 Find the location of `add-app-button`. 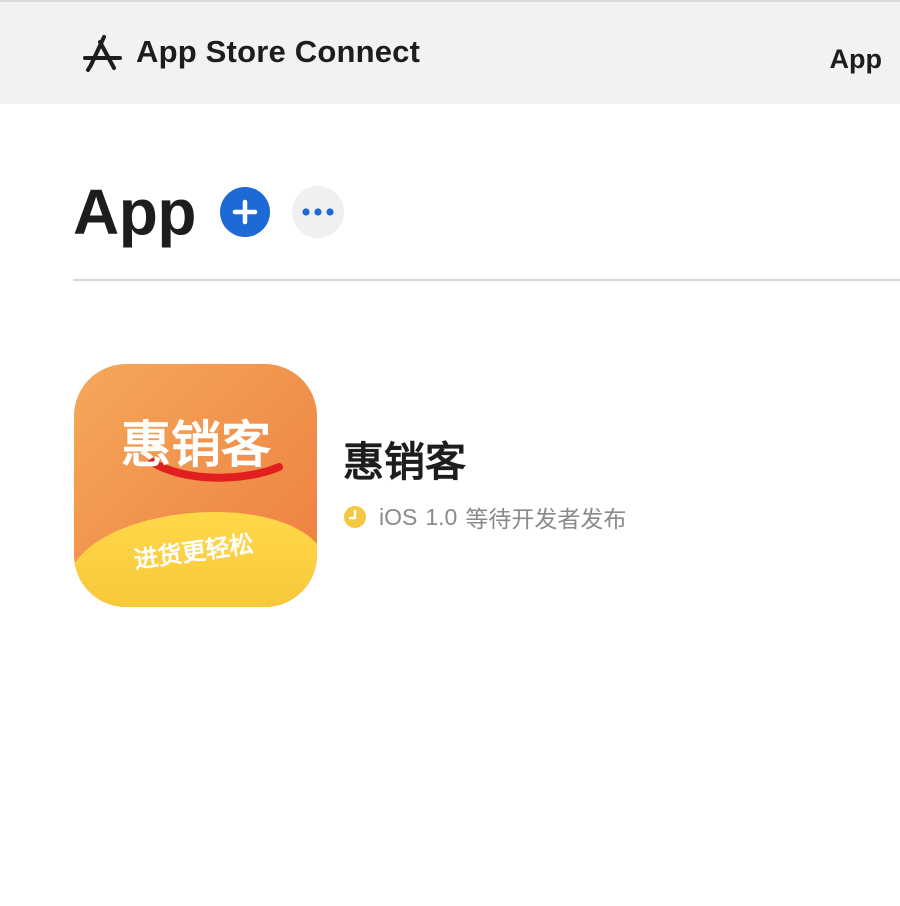

add-app-button is located at coordinates (244, 212).